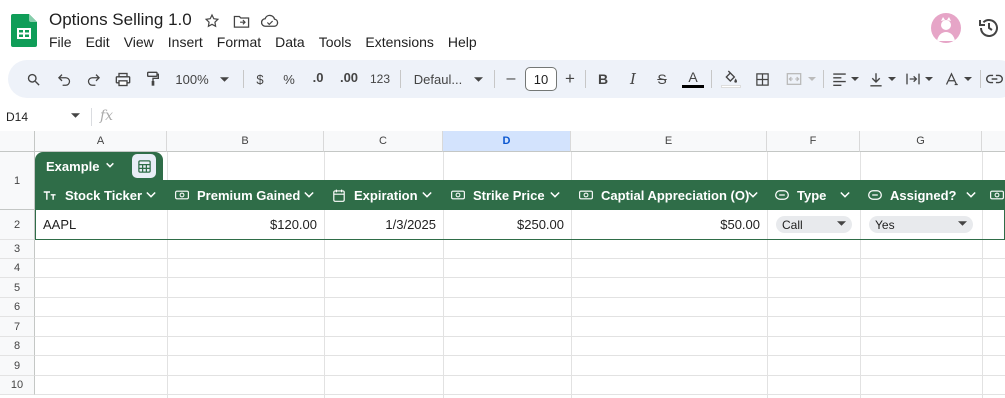 The height and width of the screenshot is (398, 1005). What do you see at coordinates (60, 42) in the screenshot?
I see `menu-file: File` at bounding box center [60, 42].